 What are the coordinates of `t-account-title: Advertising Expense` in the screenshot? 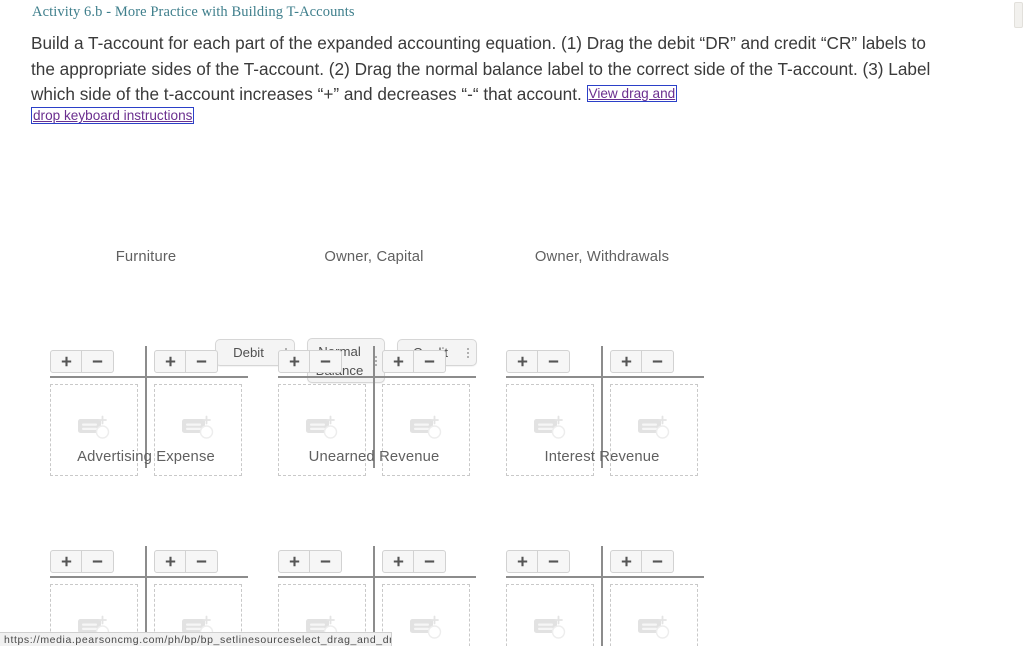 It's located at (146, 457).